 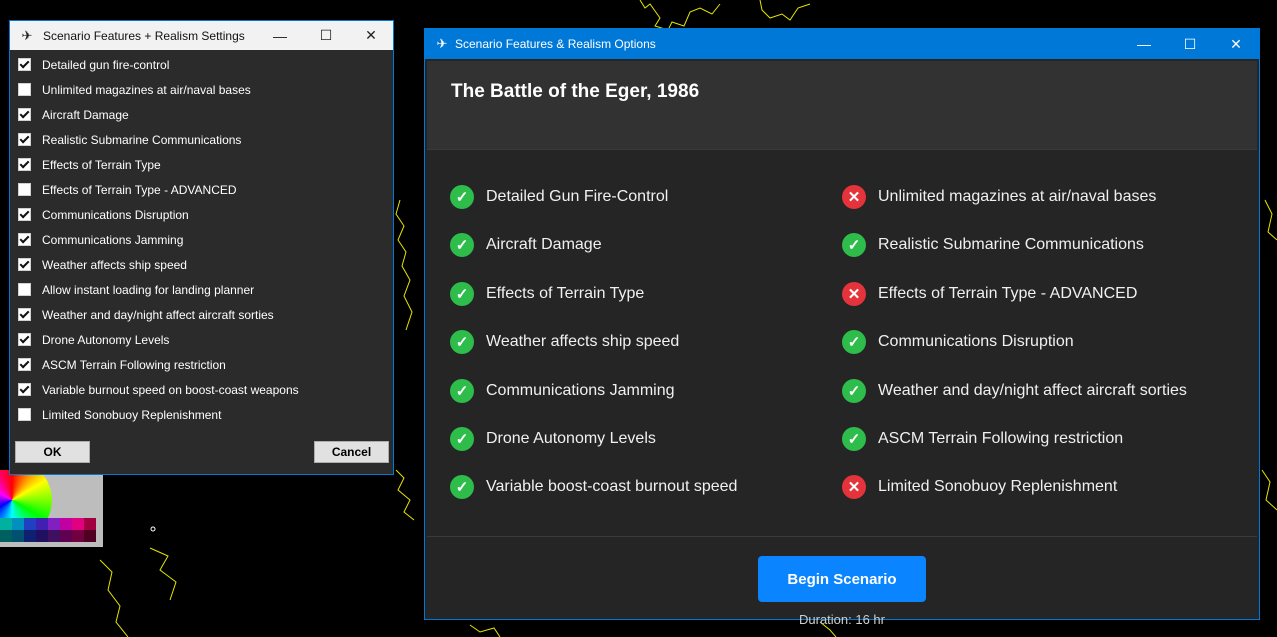 I want to click on checkbox-row: Detailed gun fire-control, so click(x=201, y=64).